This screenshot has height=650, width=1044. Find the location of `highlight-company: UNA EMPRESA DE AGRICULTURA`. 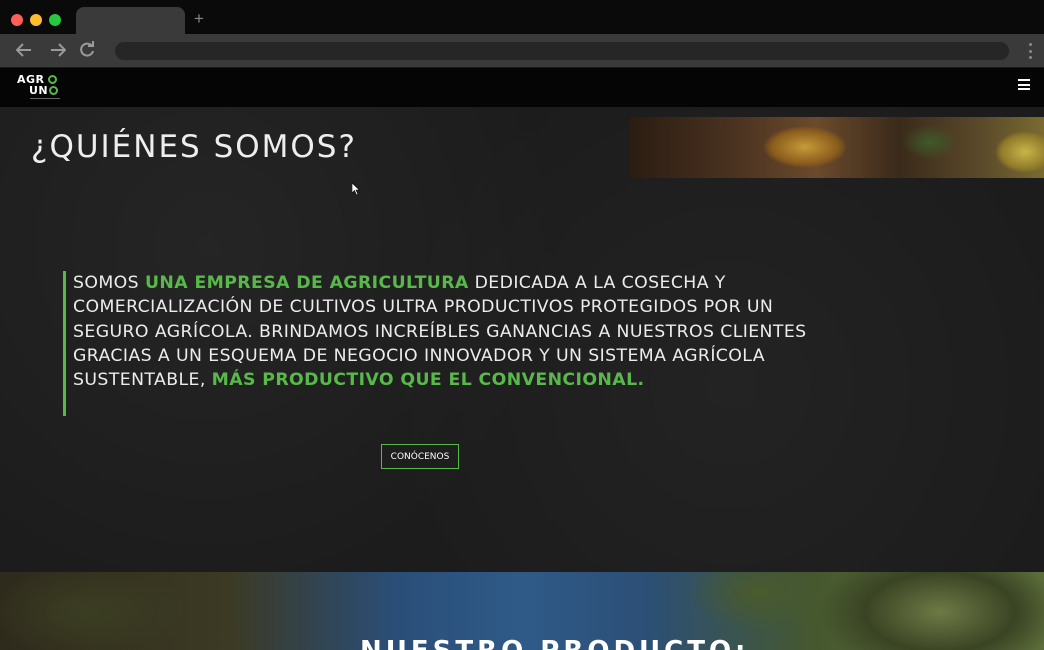

highlight-company: UNA EMPRESA DE AGRICULTURA is located at coordinates (306, 283).